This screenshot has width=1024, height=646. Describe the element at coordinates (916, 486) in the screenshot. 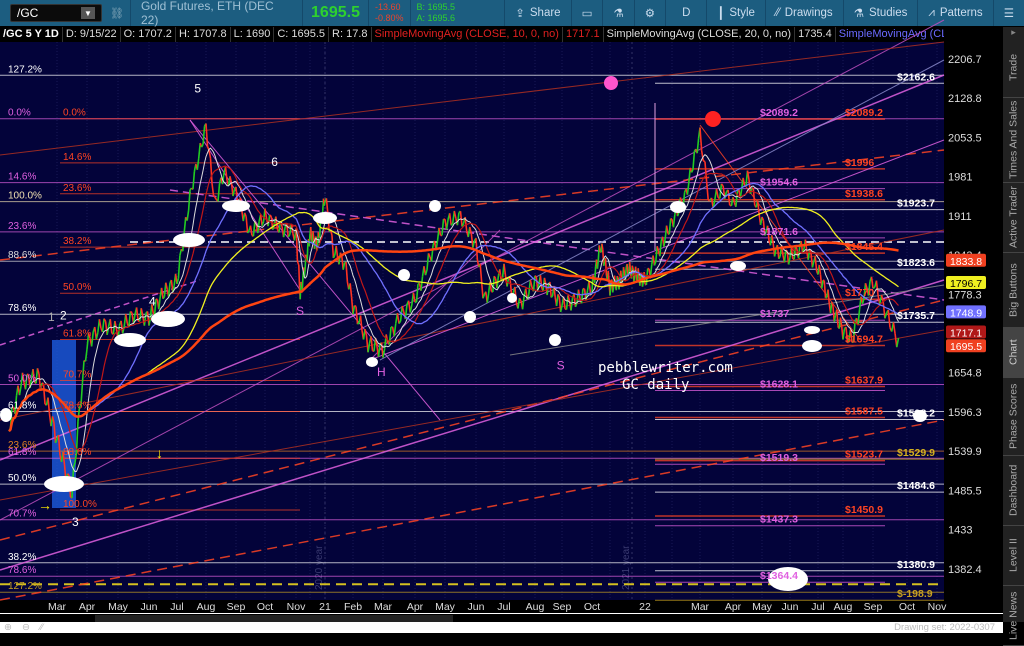

I see `price-level-label: $1484.6` at that location.